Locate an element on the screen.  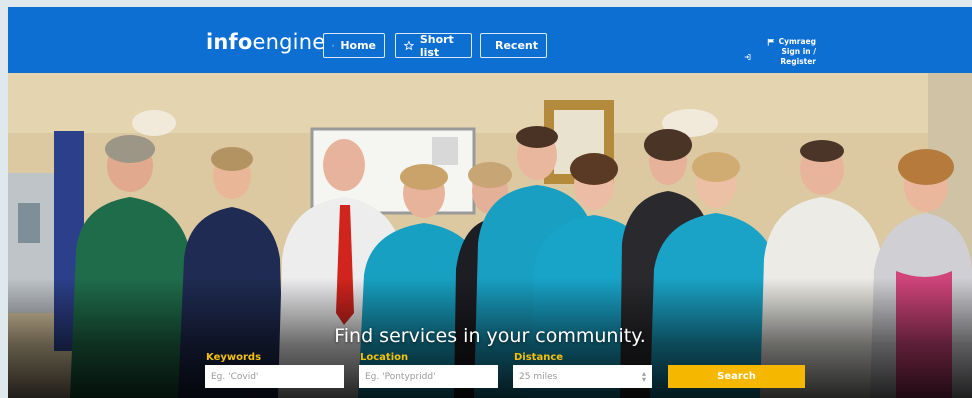
site-logo: infoengine is located at coordinates (265, 42).